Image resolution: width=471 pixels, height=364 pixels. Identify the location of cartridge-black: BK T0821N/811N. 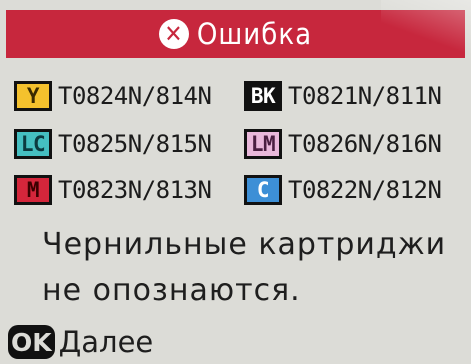
(357, 96).